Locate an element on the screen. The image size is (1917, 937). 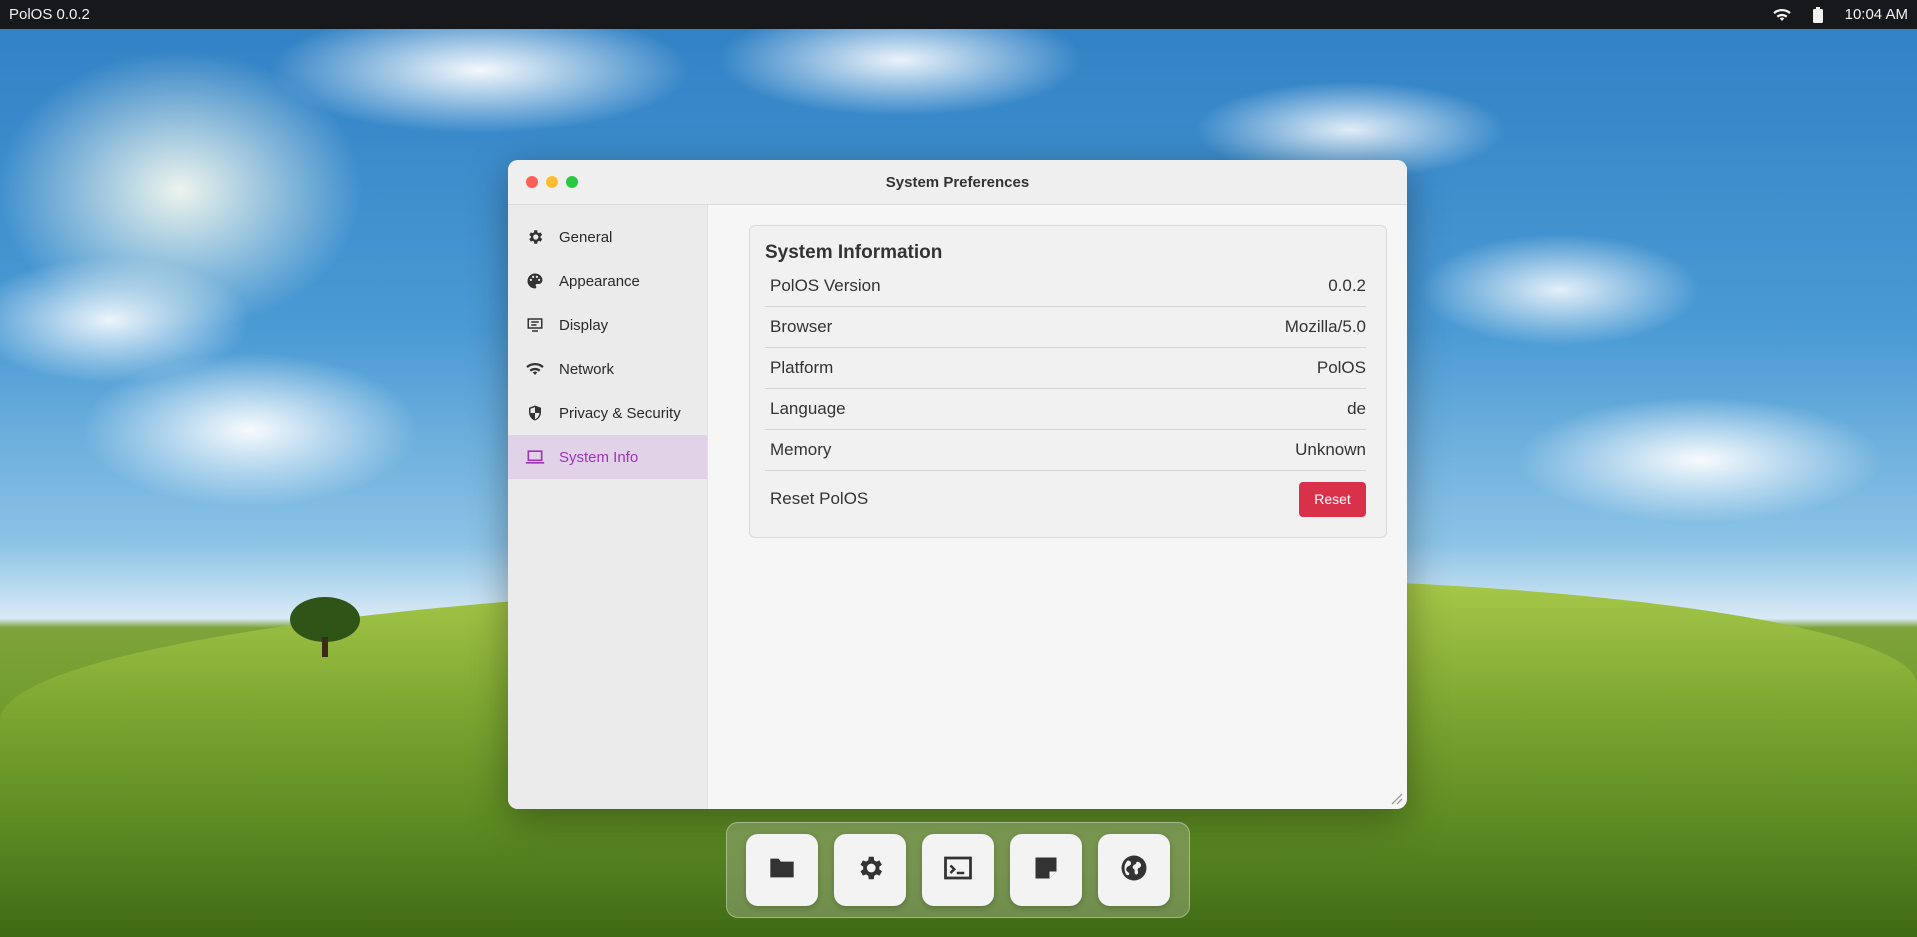
dock-terminal-button is located at coordinates (958, 870).